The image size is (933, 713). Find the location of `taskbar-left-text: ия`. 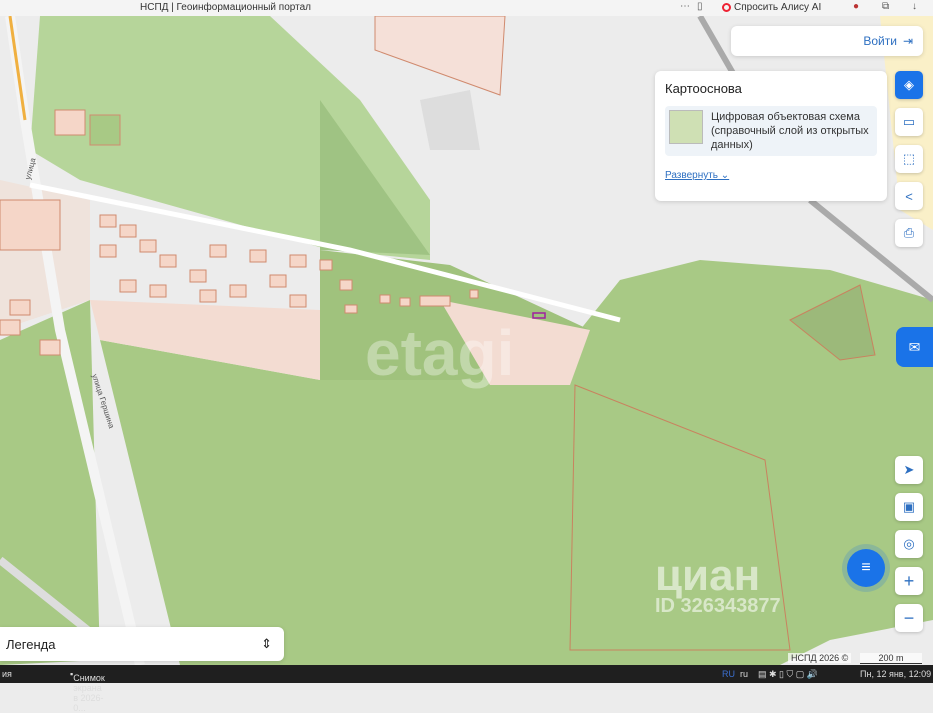

taskbar-left-text: ия is located at coordinates (7, 674).